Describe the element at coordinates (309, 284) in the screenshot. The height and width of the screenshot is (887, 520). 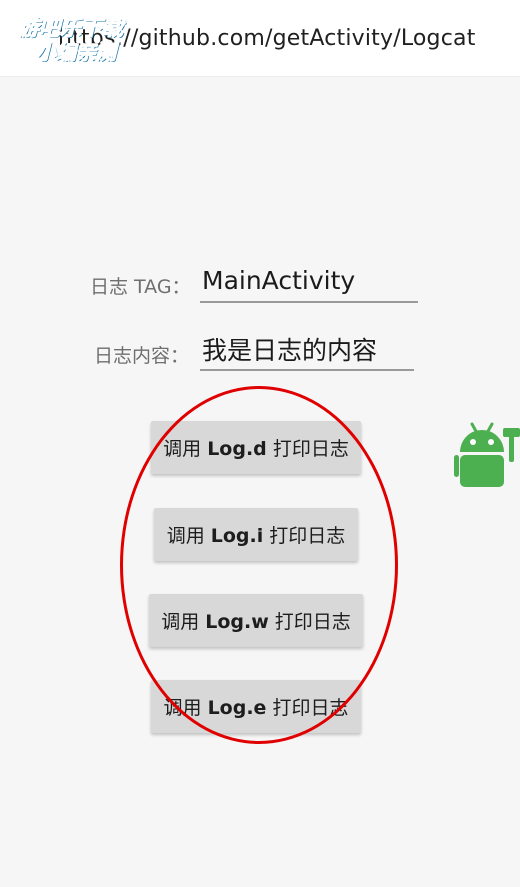
I see `tag-input` at that location.